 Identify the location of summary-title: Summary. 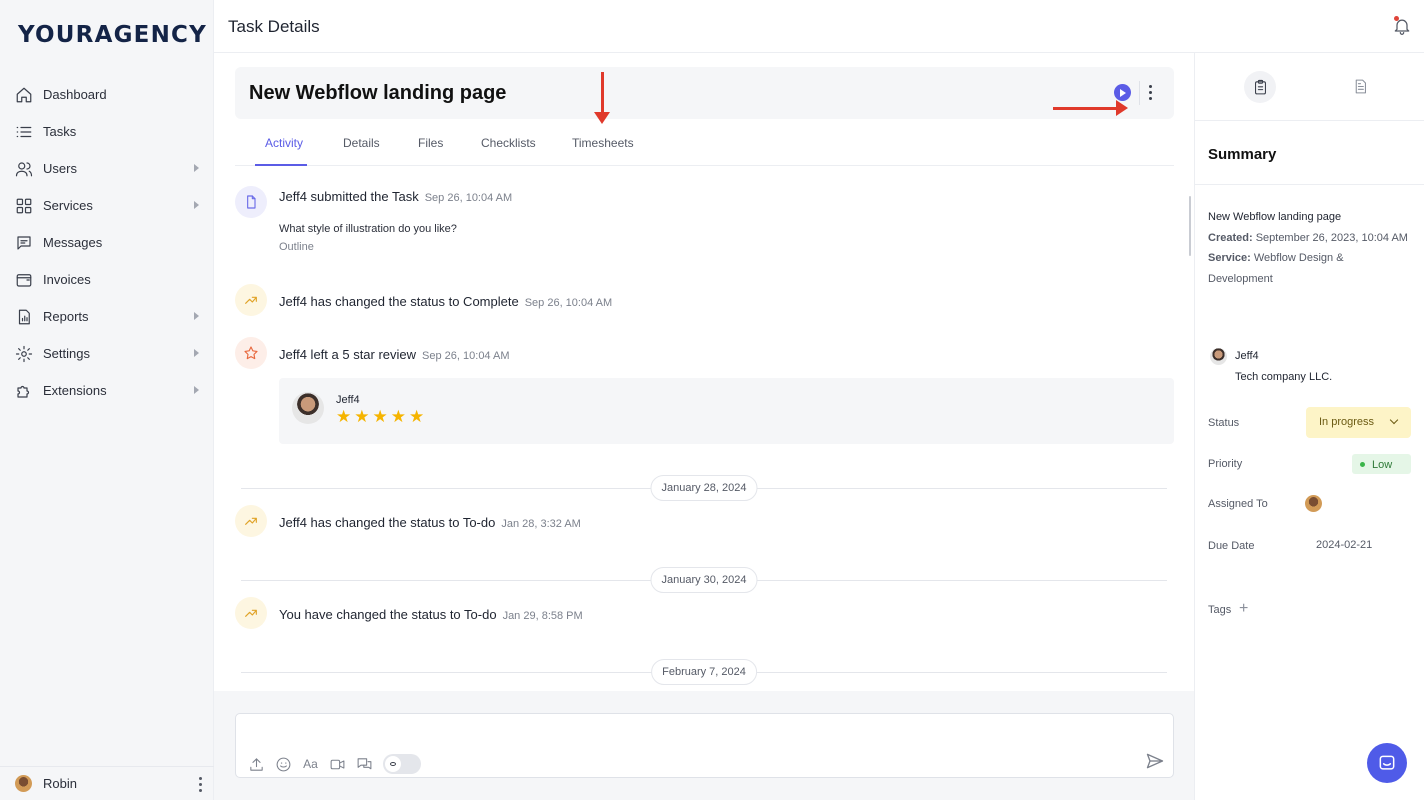
(1242, 154).